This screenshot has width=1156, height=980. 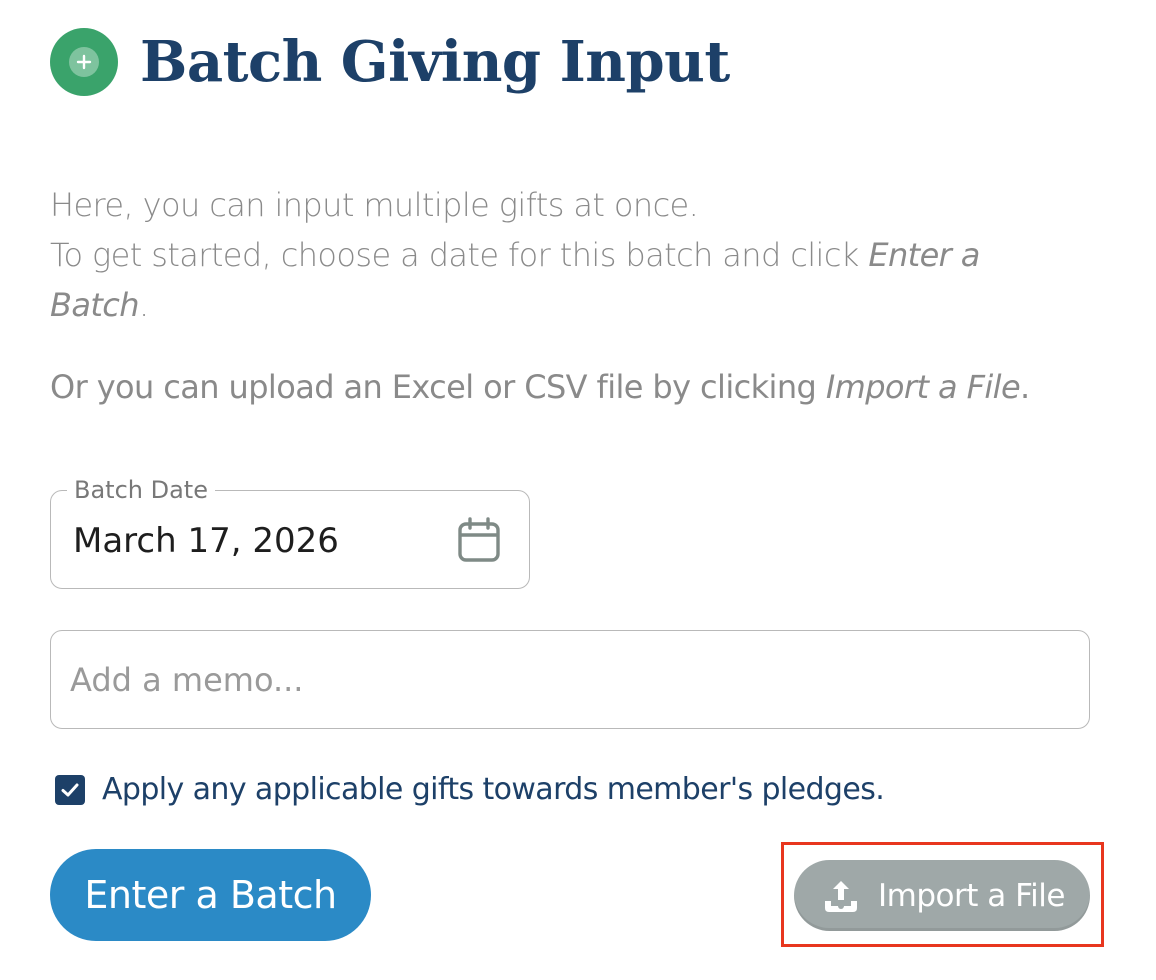 I want to click on upload-icon, so click(x=841, y=896).